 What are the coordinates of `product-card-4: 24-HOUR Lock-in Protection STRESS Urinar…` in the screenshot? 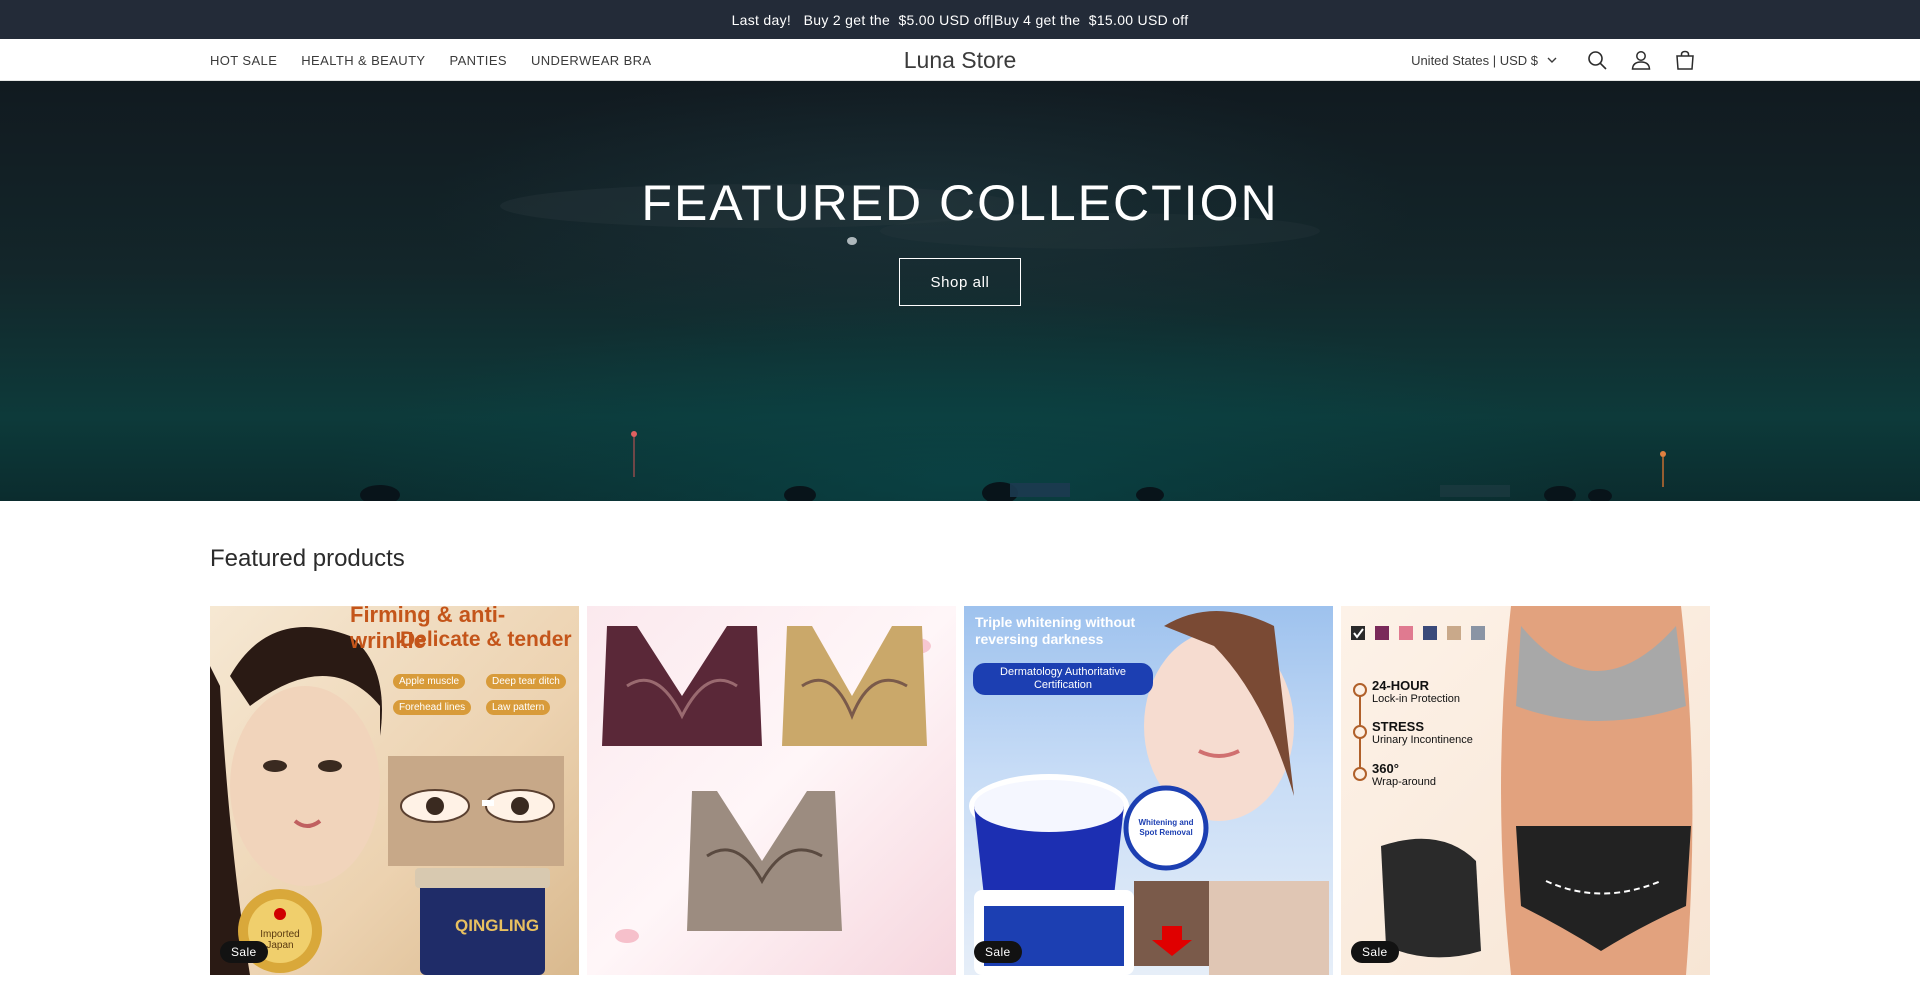 It's located at (1525, 790).